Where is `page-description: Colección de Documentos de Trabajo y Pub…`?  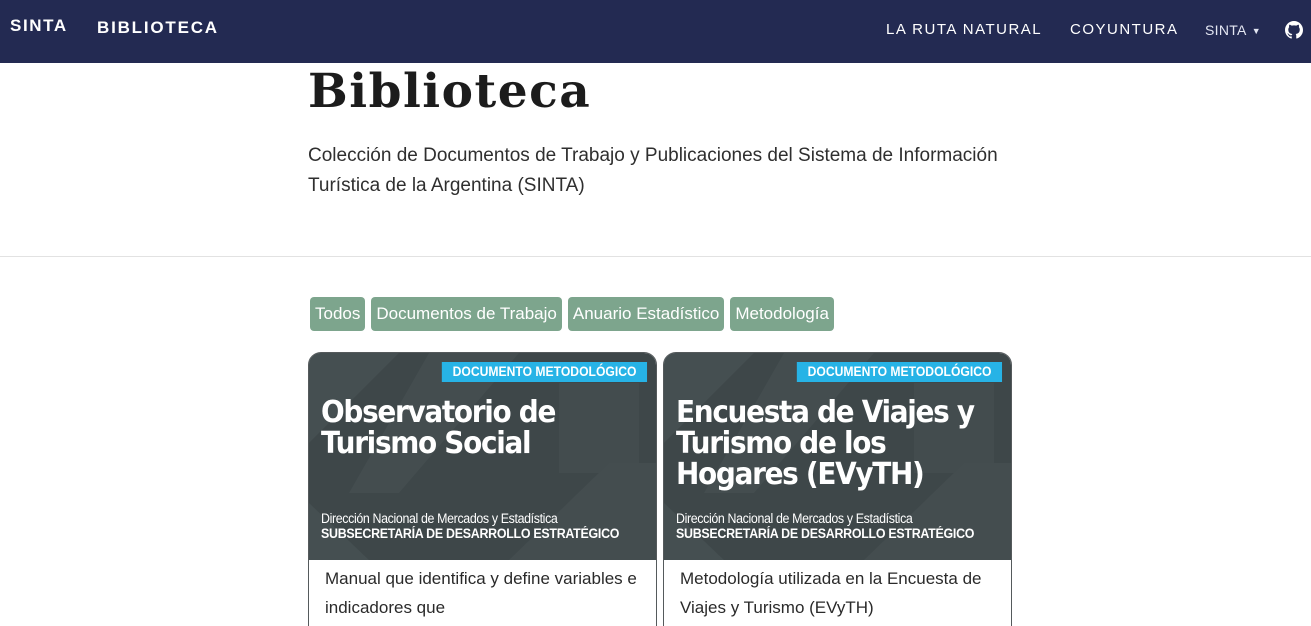 page-description: Colección de Documentos de Trabajo y Pub… is located at coordinates (653, 170).